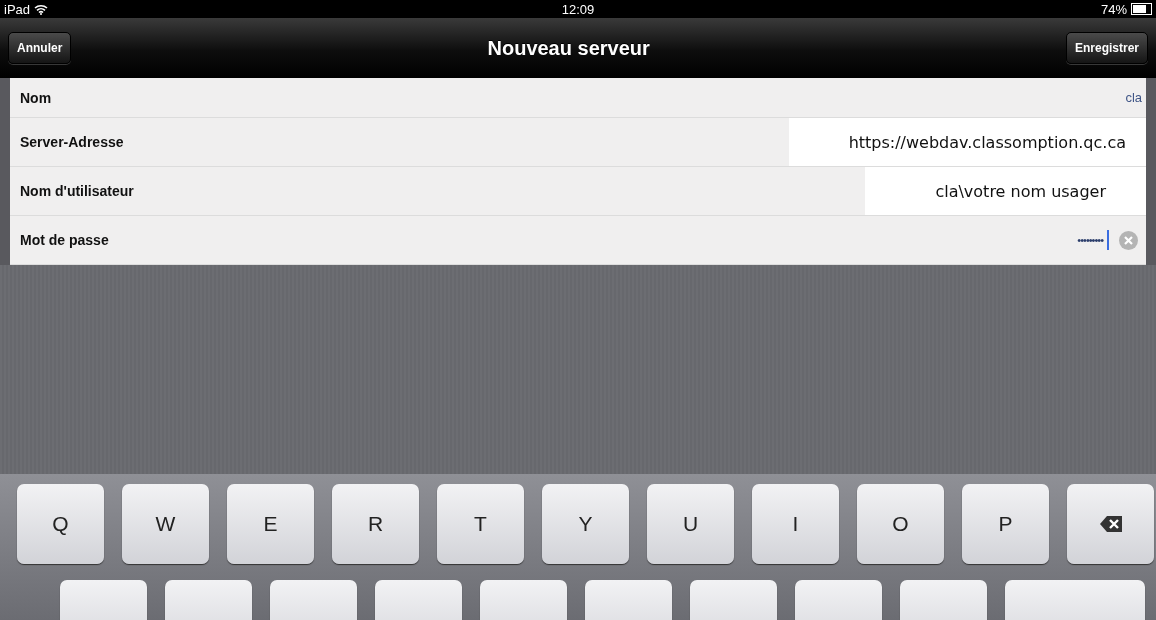 The width and height of the screenshot is (1156, 620). Describe the element at coordinates (165, 524) in the screenshot. I see `key: W` at that location.